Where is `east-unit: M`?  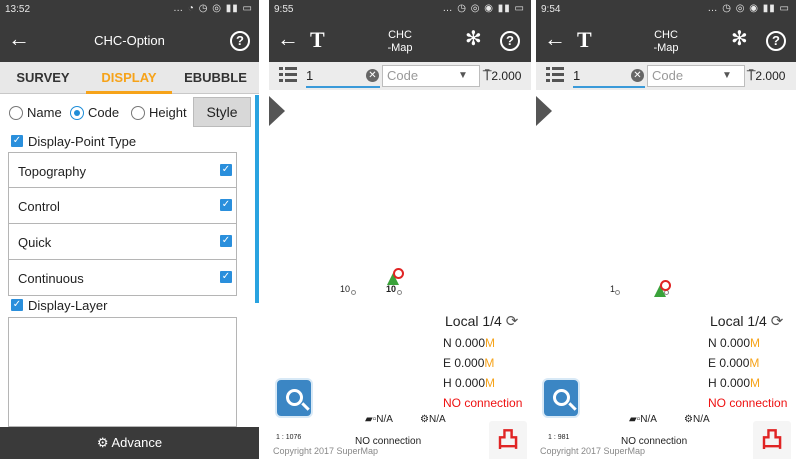
east-unit: M is located at coordinates (489, 363).